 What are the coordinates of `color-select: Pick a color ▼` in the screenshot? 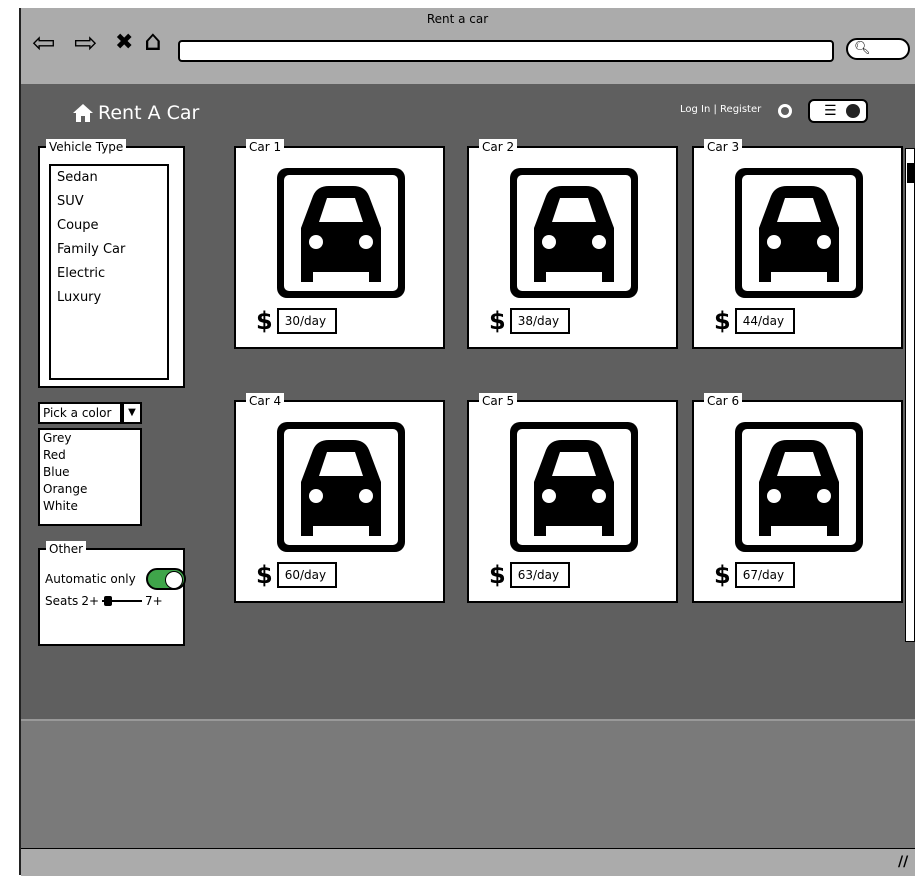 It's located at (90, 413).